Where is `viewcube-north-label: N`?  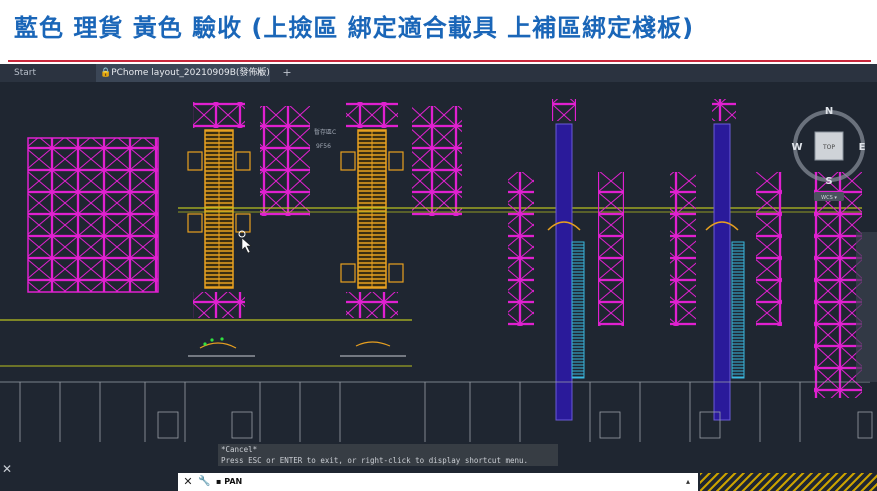
viewcube-north-label: N is located at coordinates (829, 111).